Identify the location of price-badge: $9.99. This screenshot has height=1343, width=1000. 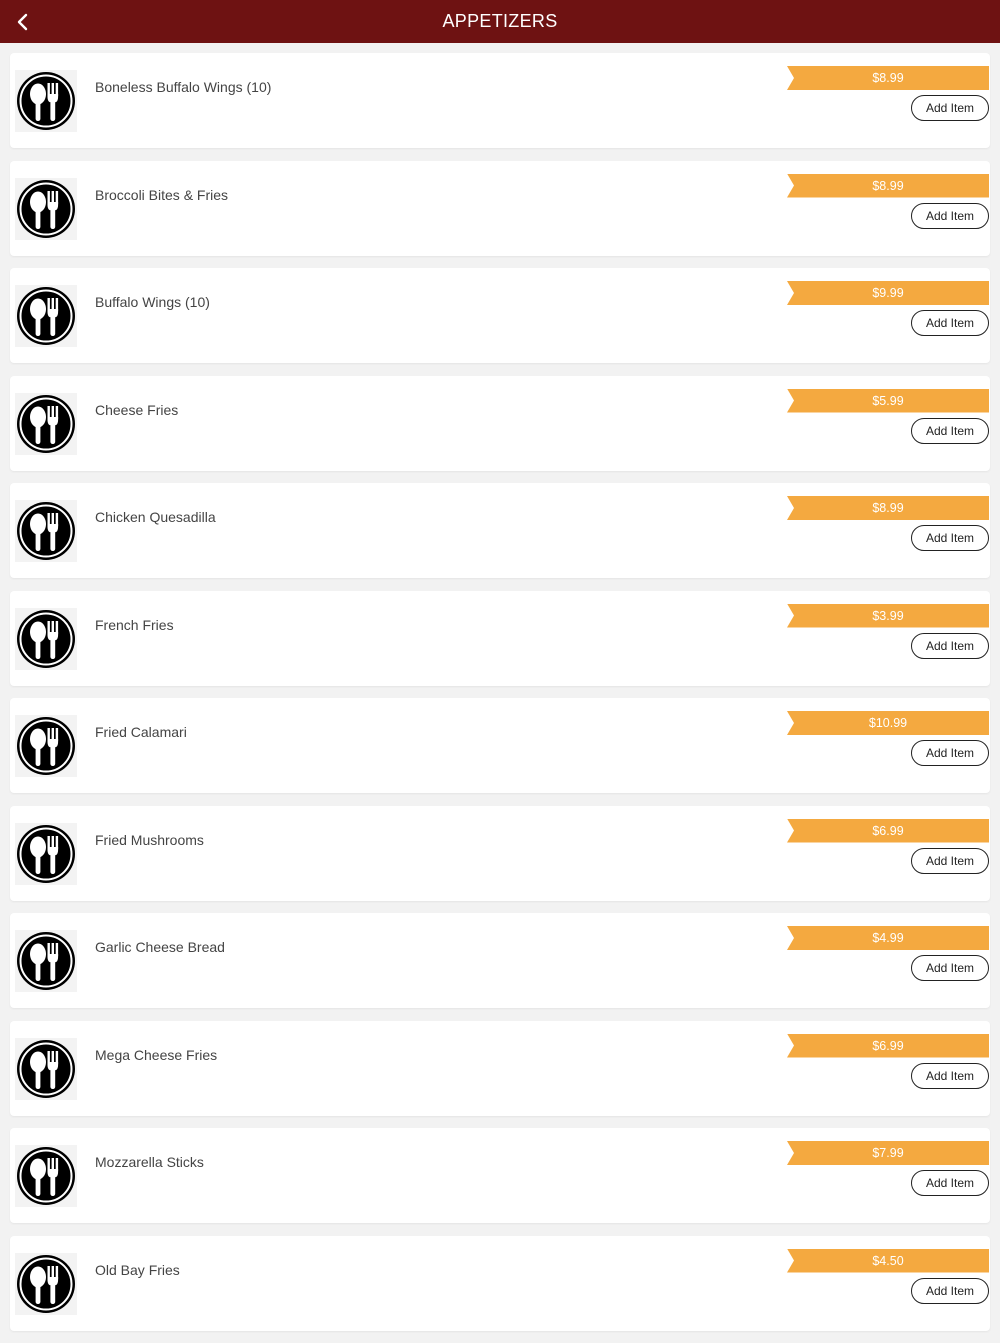
(888, 293).